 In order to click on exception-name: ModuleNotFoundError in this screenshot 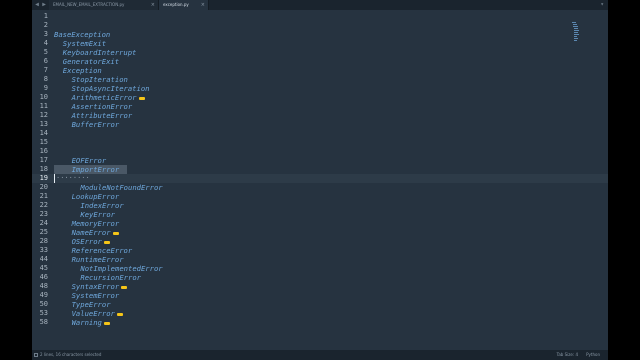, I will do `click(121, 187)`.